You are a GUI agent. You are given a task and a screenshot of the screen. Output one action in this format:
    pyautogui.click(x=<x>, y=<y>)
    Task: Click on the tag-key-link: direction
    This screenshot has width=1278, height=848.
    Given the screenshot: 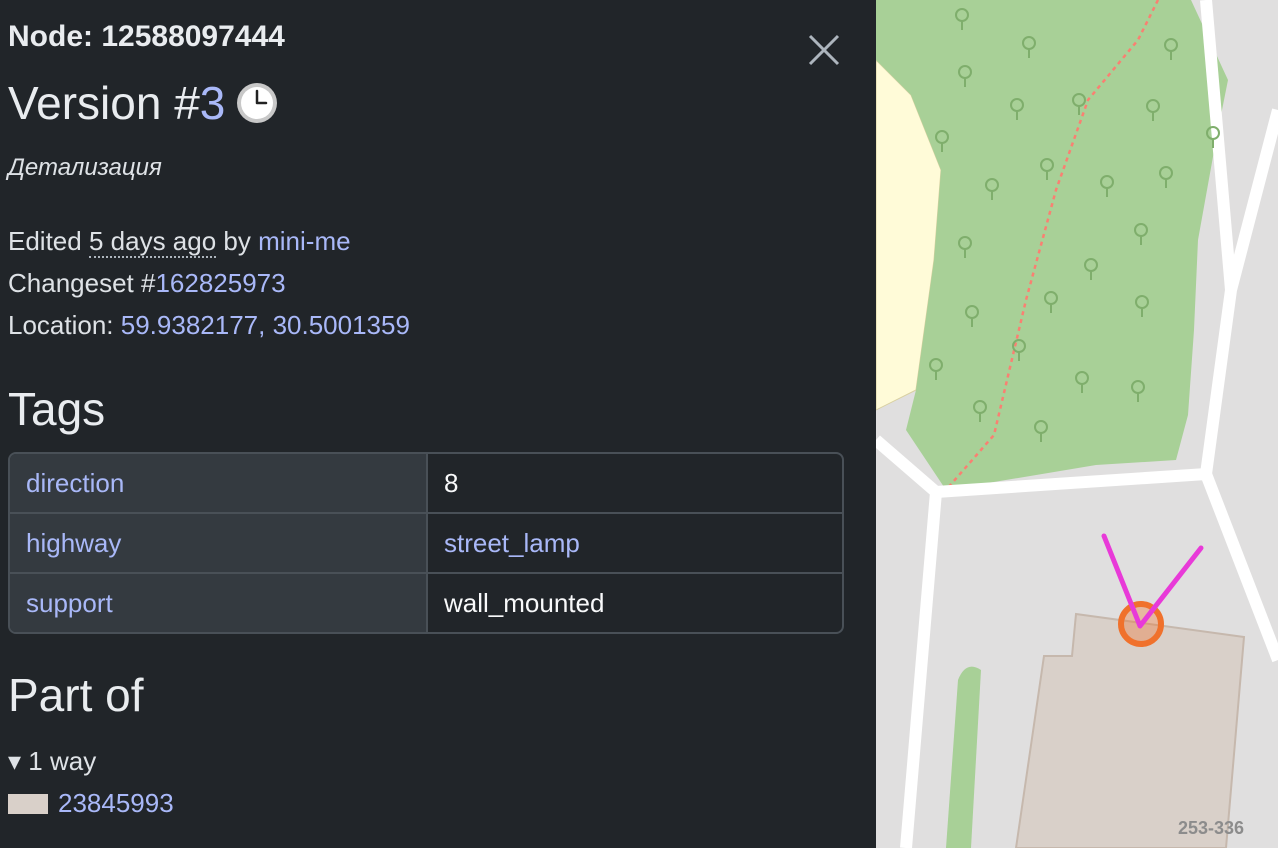 What is the action you would take?
    pyautogui.click(x=75, y=483)
    